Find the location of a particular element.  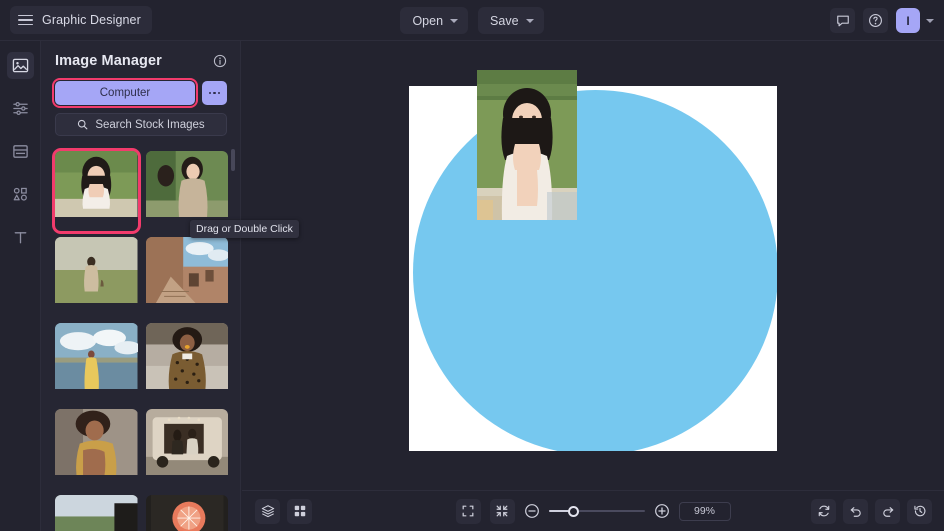

sidebar-item-image-tool is located at coordinates (20, 65).